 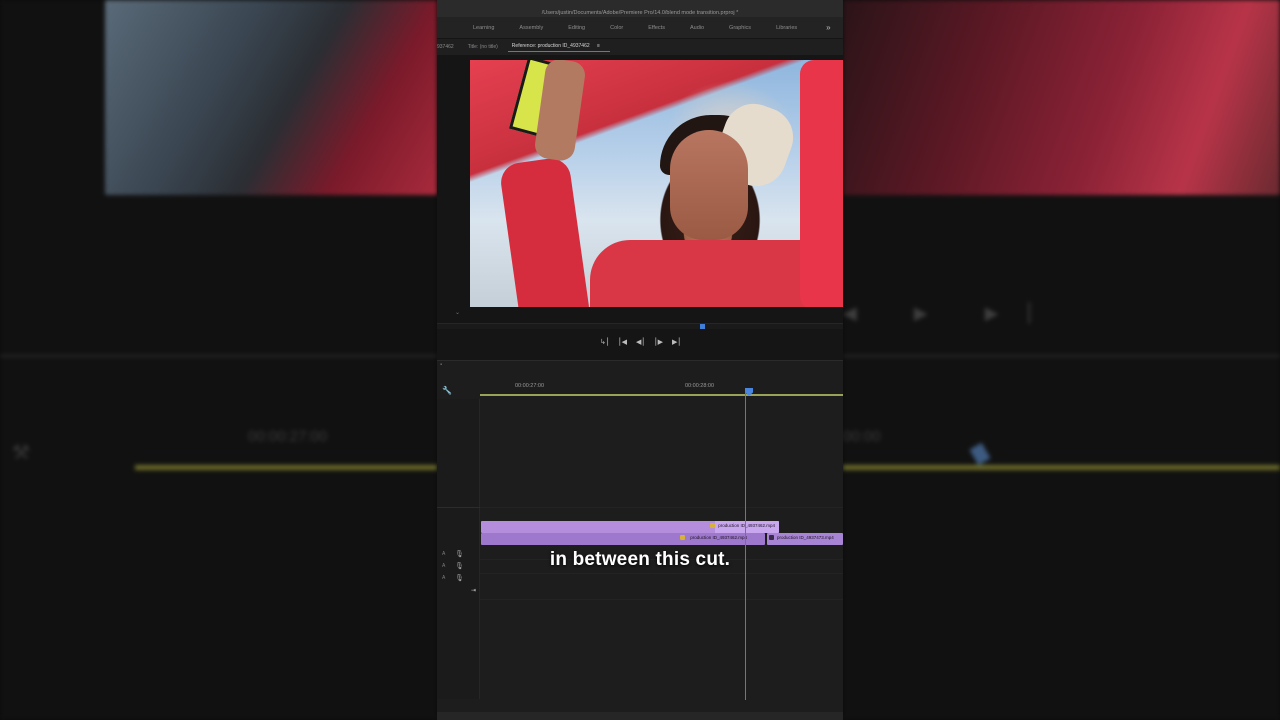 What do you see at coordinates (656, 183) in the screenshot?
I see `video-frame` at bounding box center [656, 183].